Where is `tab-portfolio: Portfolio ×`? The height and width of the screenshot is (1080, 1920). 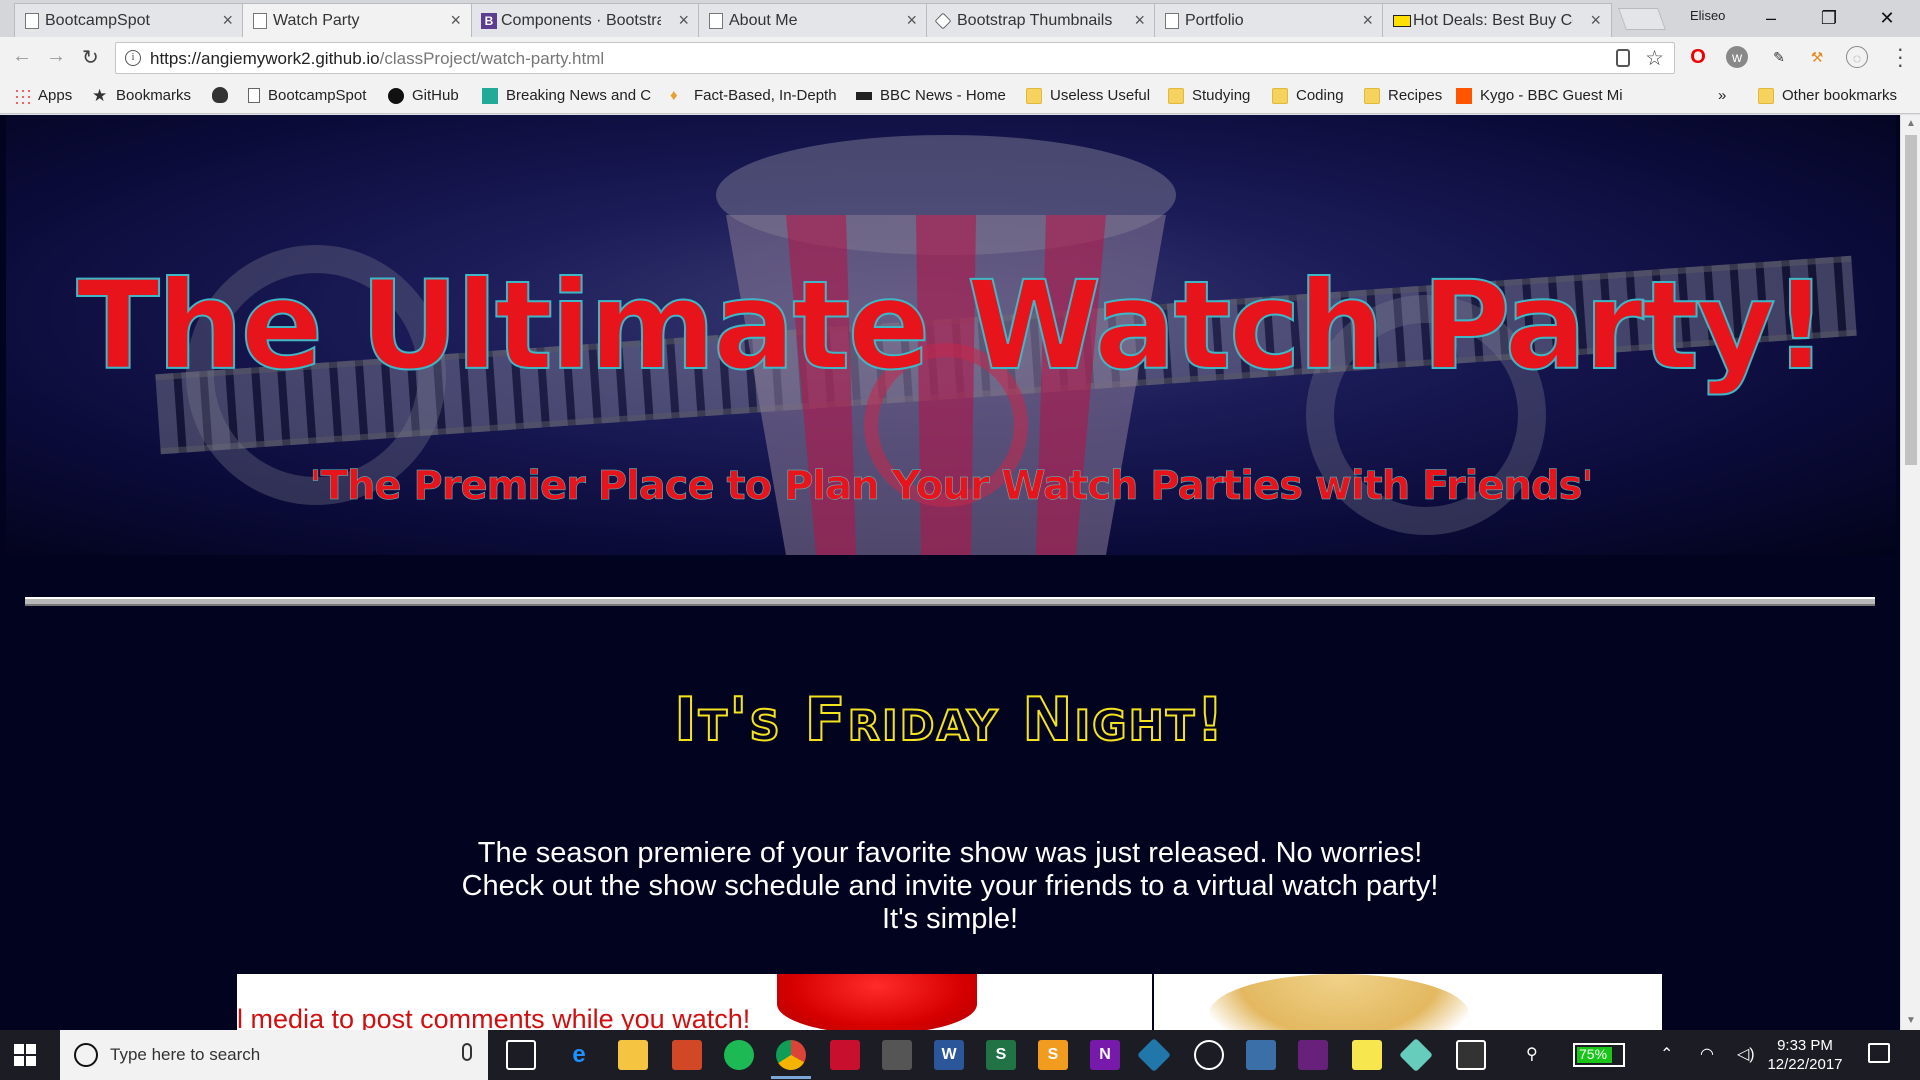 tab-portfolio: Portfolio × is located at coordinates (1269, 20).